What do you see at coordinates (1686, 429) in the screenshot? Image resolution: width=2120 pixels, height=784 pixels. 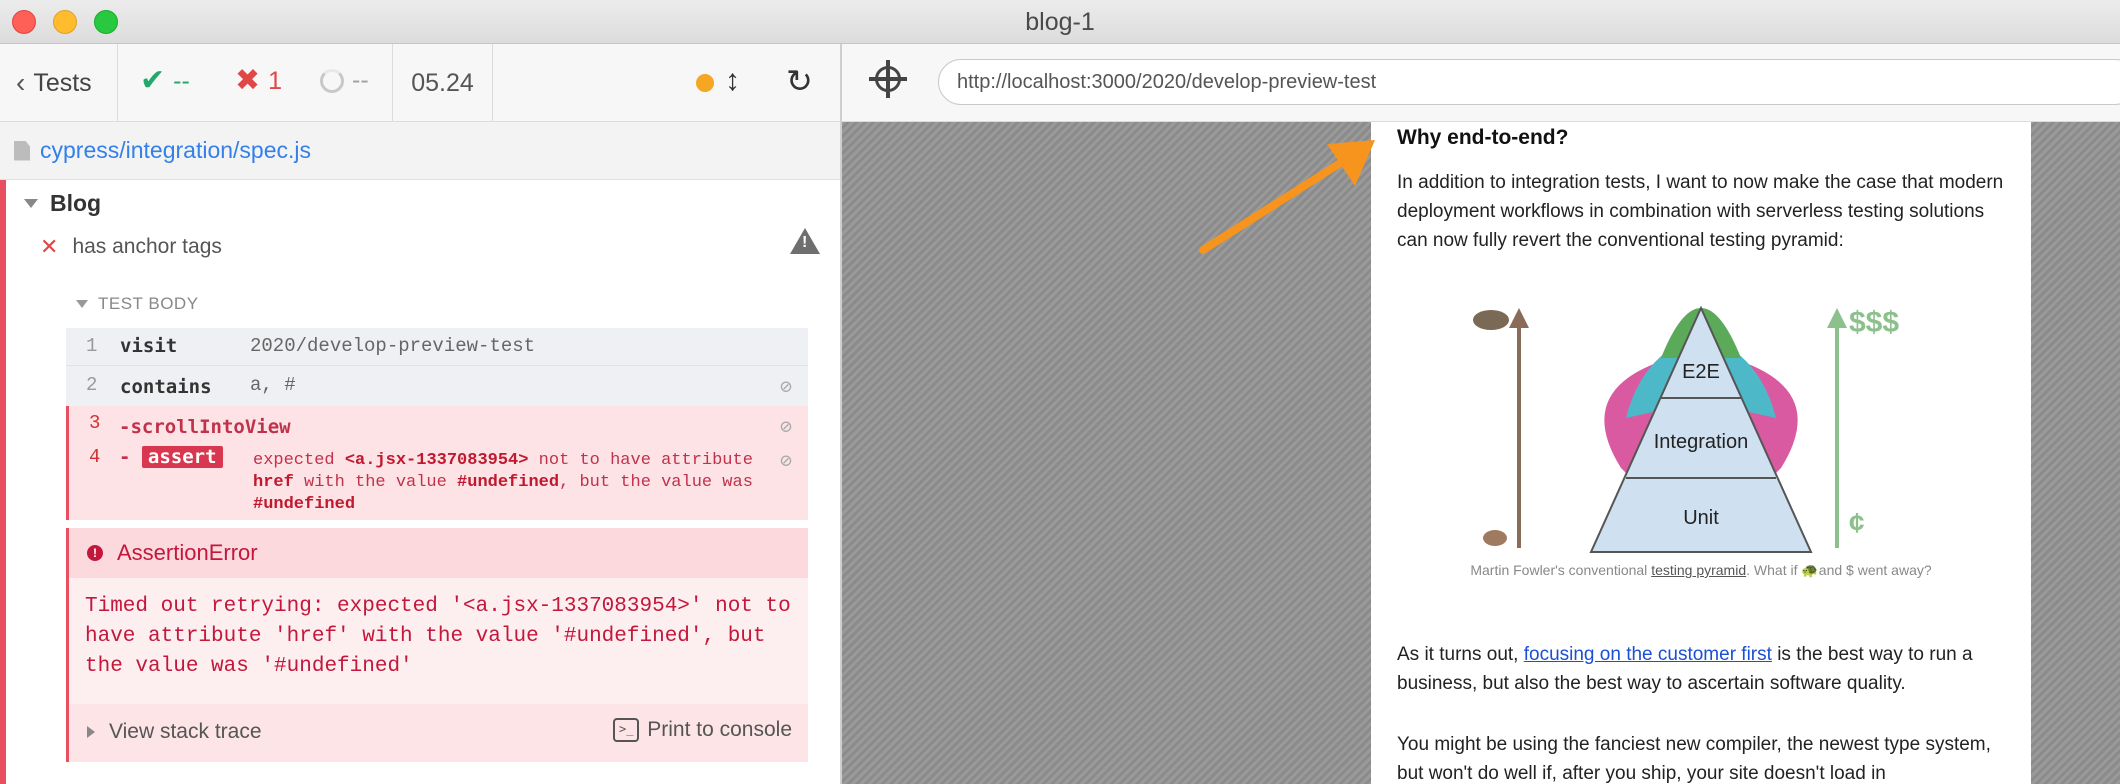 I see `pyramid-svg: E2E Integration Unit $$$ ¢` at bounding box center [1686, 429].